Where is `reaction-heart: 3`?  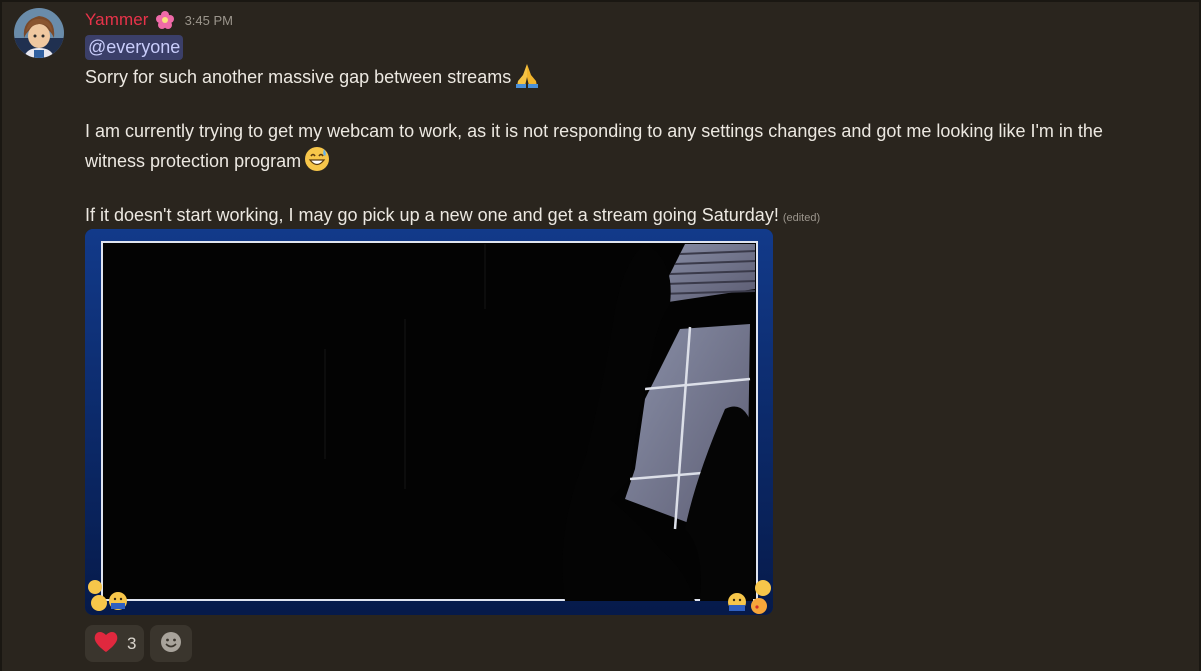
reaction-heart: 3 is located at coordinates (115, 643).